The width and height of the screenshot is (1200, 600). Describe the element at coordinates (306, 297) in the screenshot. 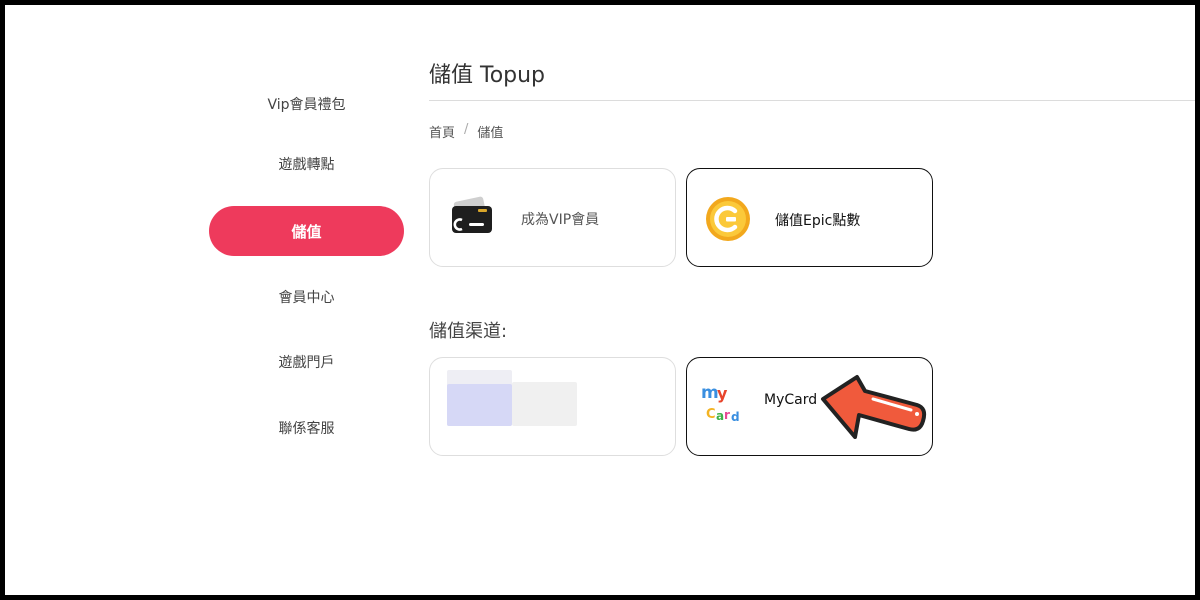

I see `sidebar-item-member-center: 會員中心` at that location.